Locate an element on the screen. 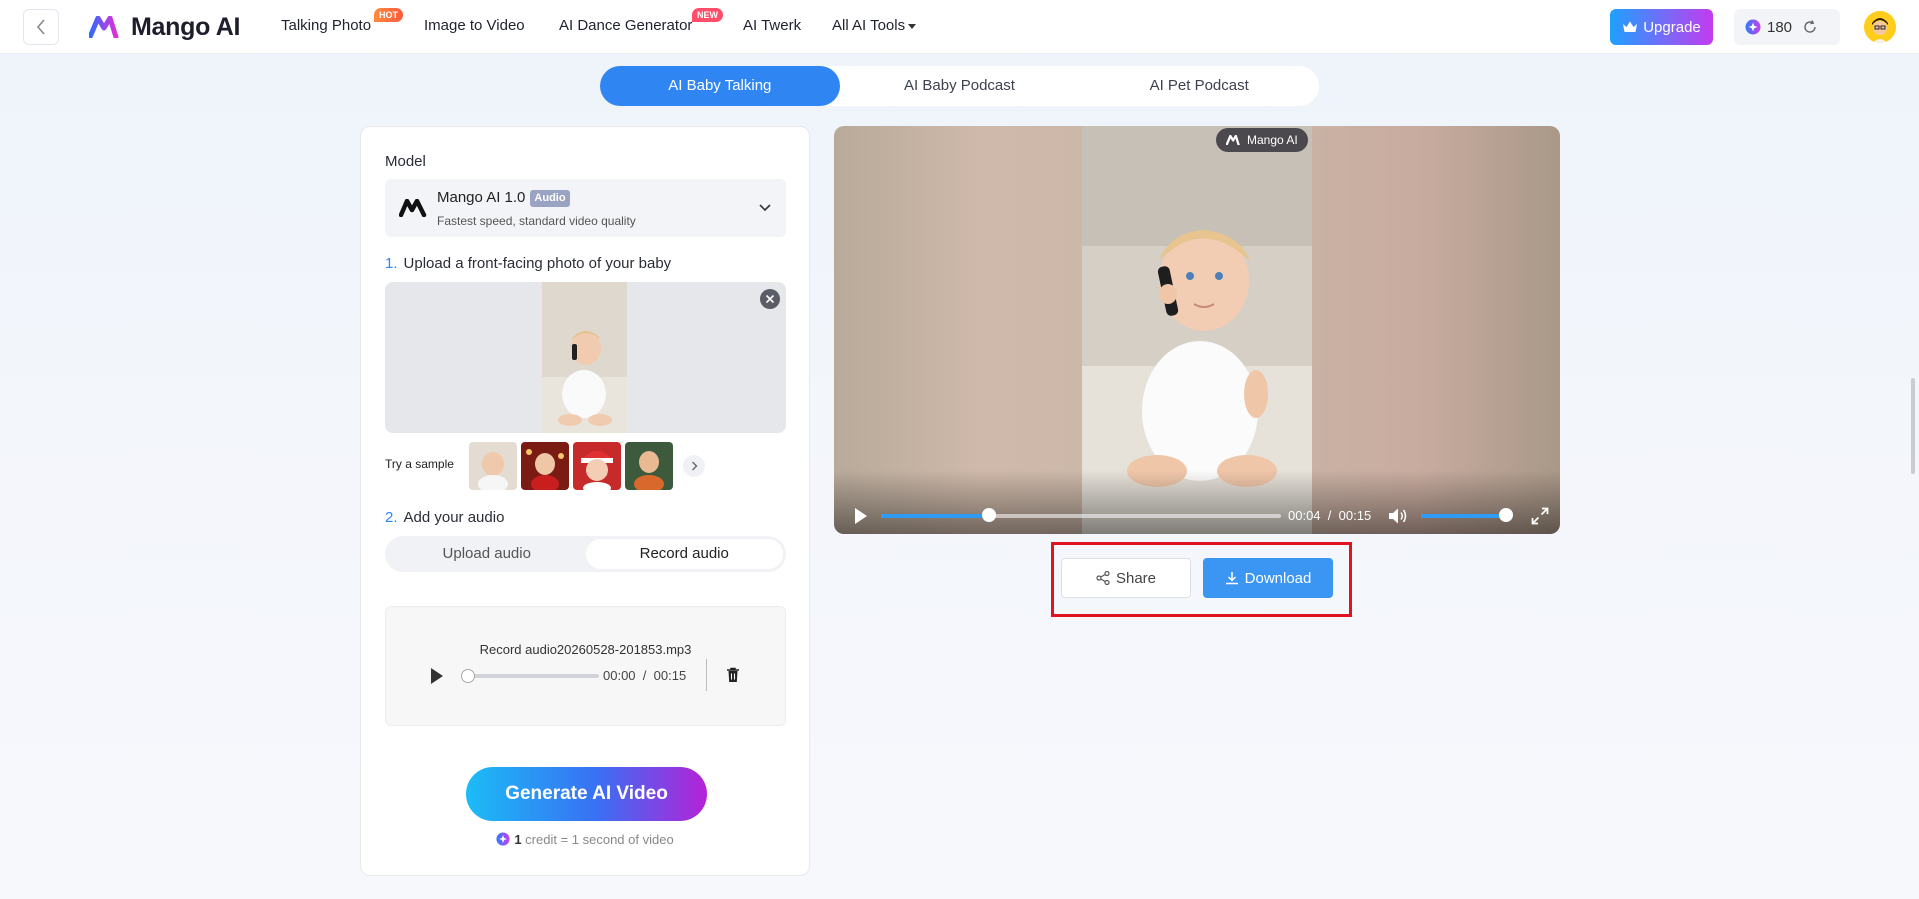 Image resolution: width=1919 pixels, height=899 pixels. nav-all-ai-tools: All AI Tools is located at coordinates (874, 25).